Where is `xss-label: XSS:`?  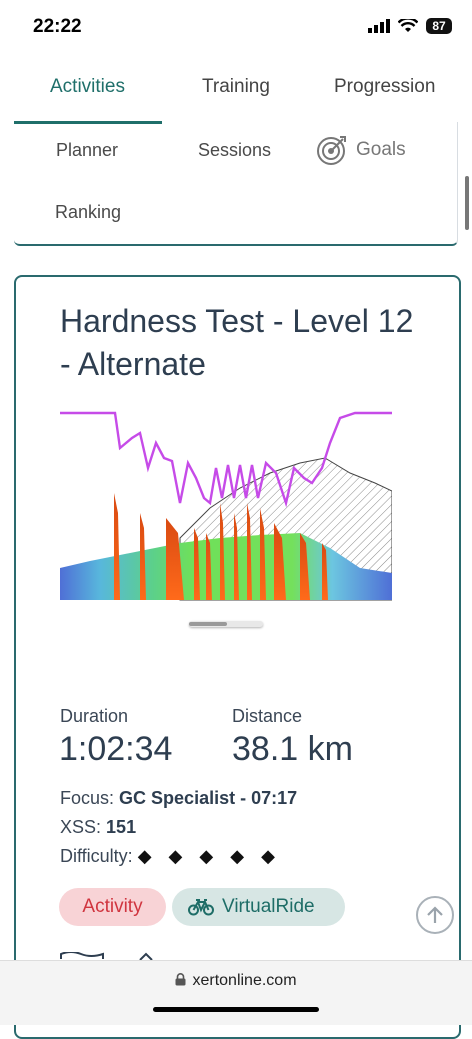 xss-label: XSS: is located at coordinates (81, 827).